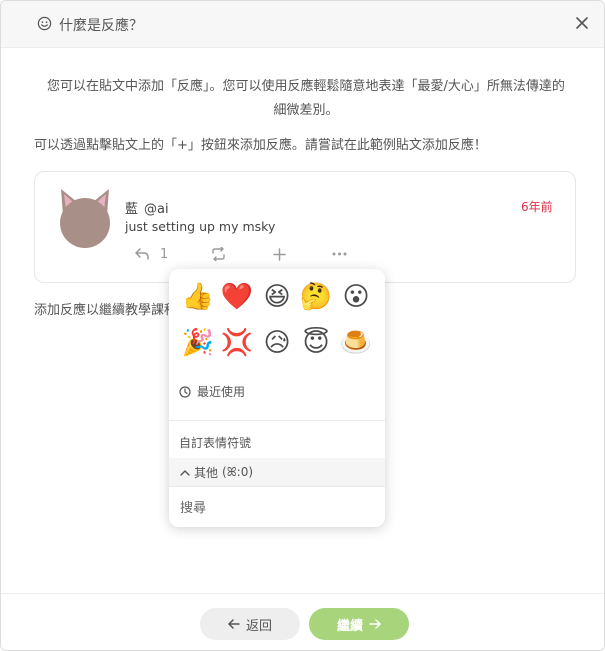 The height and width of the screenshot is (651, 605). I want to click on continue-button: 繼續, so click(359, 624).